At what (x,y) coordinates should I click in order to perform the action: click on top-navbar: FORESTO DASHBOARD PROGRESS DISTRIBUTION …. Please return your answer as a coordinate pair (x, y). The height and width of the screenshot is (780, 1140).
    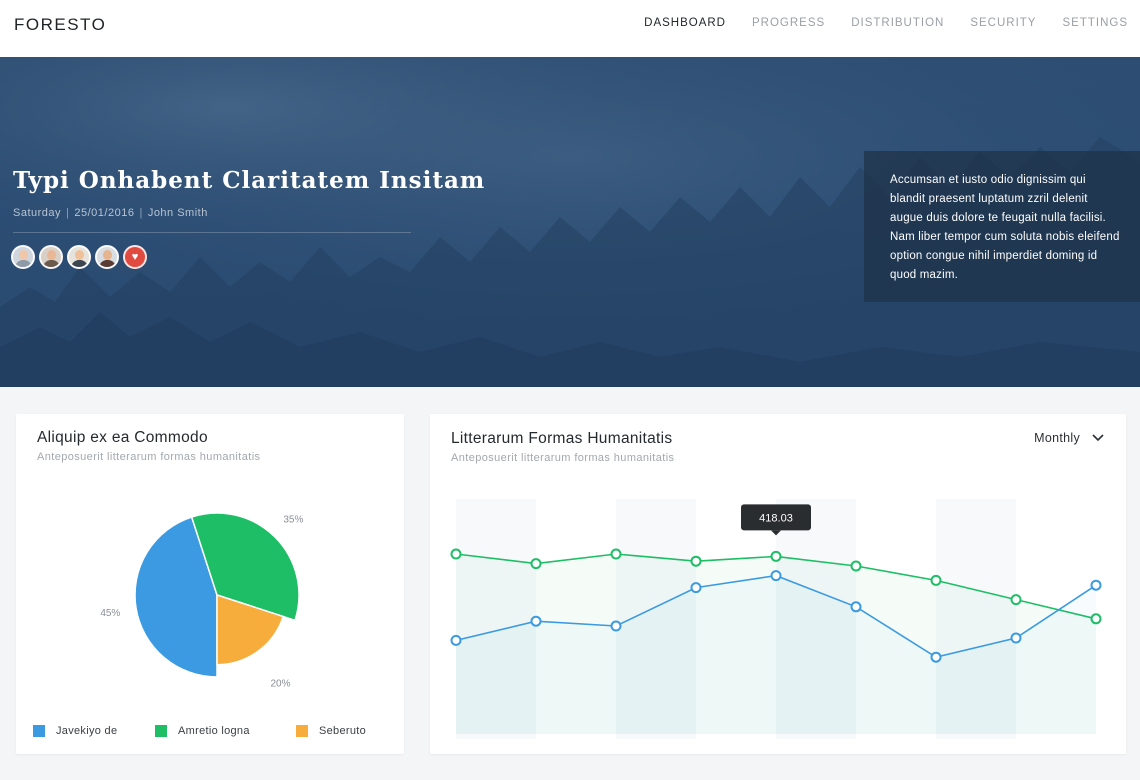
    Looking at the image, I should click on (570, 28).